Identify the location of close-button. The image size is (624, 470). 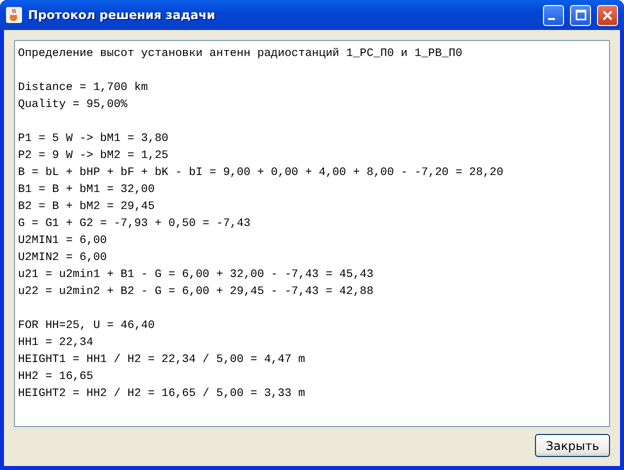
(607, 15).